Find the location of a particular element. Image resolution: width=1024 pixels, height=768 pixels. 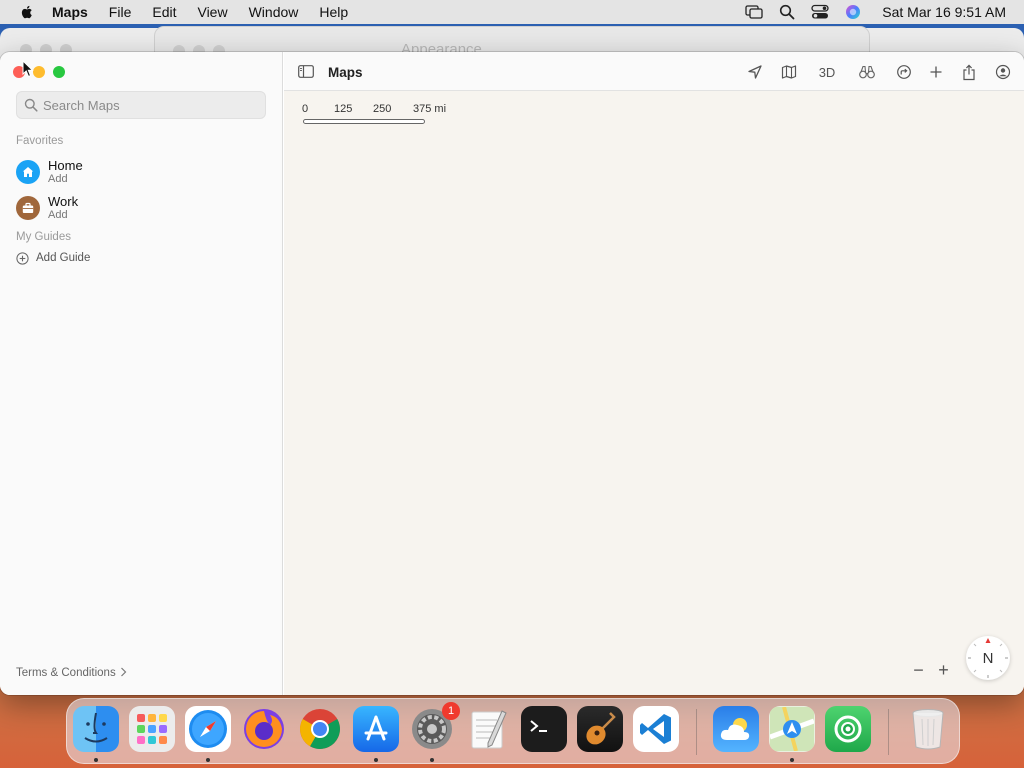

favorite-home: Home Add is located at coordinates (141, 174).